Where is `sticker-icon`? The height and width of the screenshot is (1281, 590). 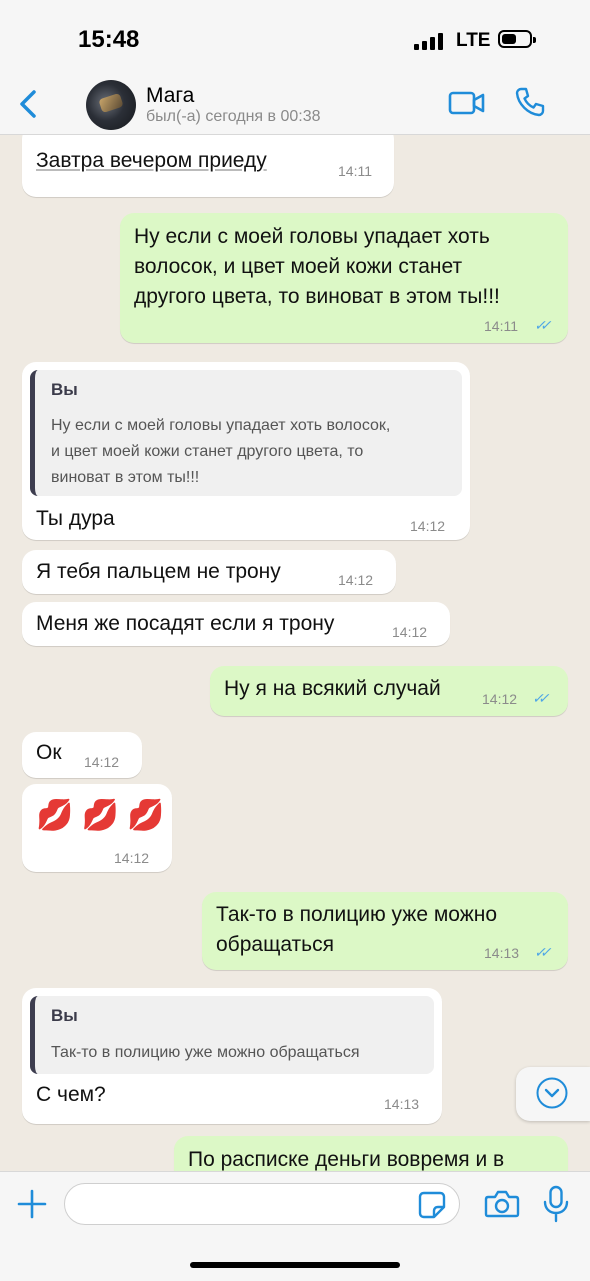 sticker-icon is located at coordinates (432, 1205).